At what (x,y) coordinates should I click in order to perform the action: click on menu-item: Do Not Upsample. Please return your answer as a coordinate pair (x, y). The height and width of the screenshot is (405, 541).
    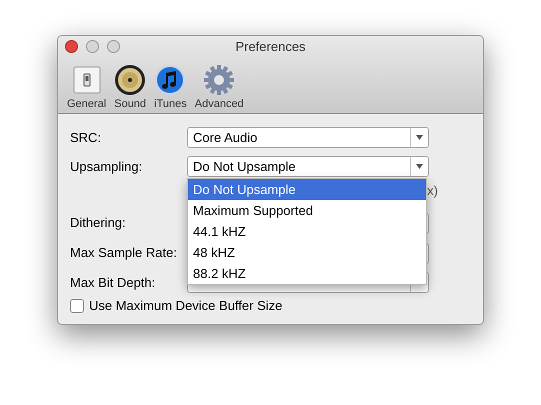
    Looking at the image, I should click on (307, 189).